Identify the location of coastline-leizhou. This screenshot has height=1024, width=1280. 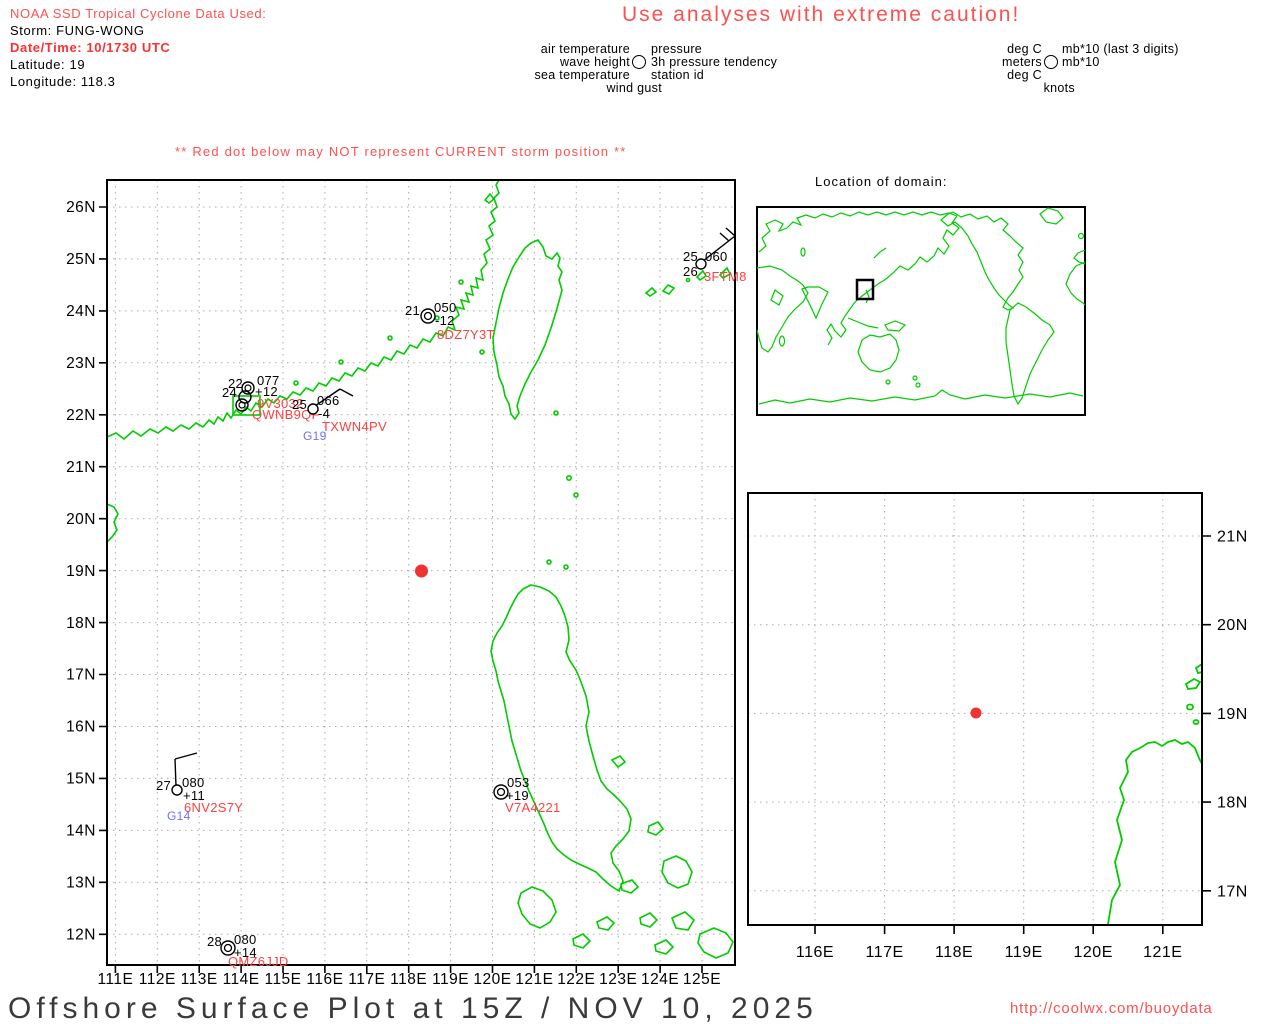
(112, 523).